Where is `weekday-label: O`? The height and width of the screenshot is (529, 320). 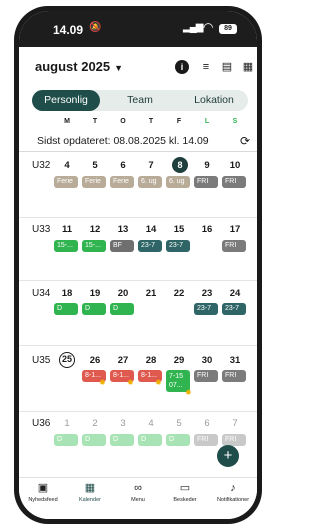
weekday-label: O is located at coordinates (123, 121).